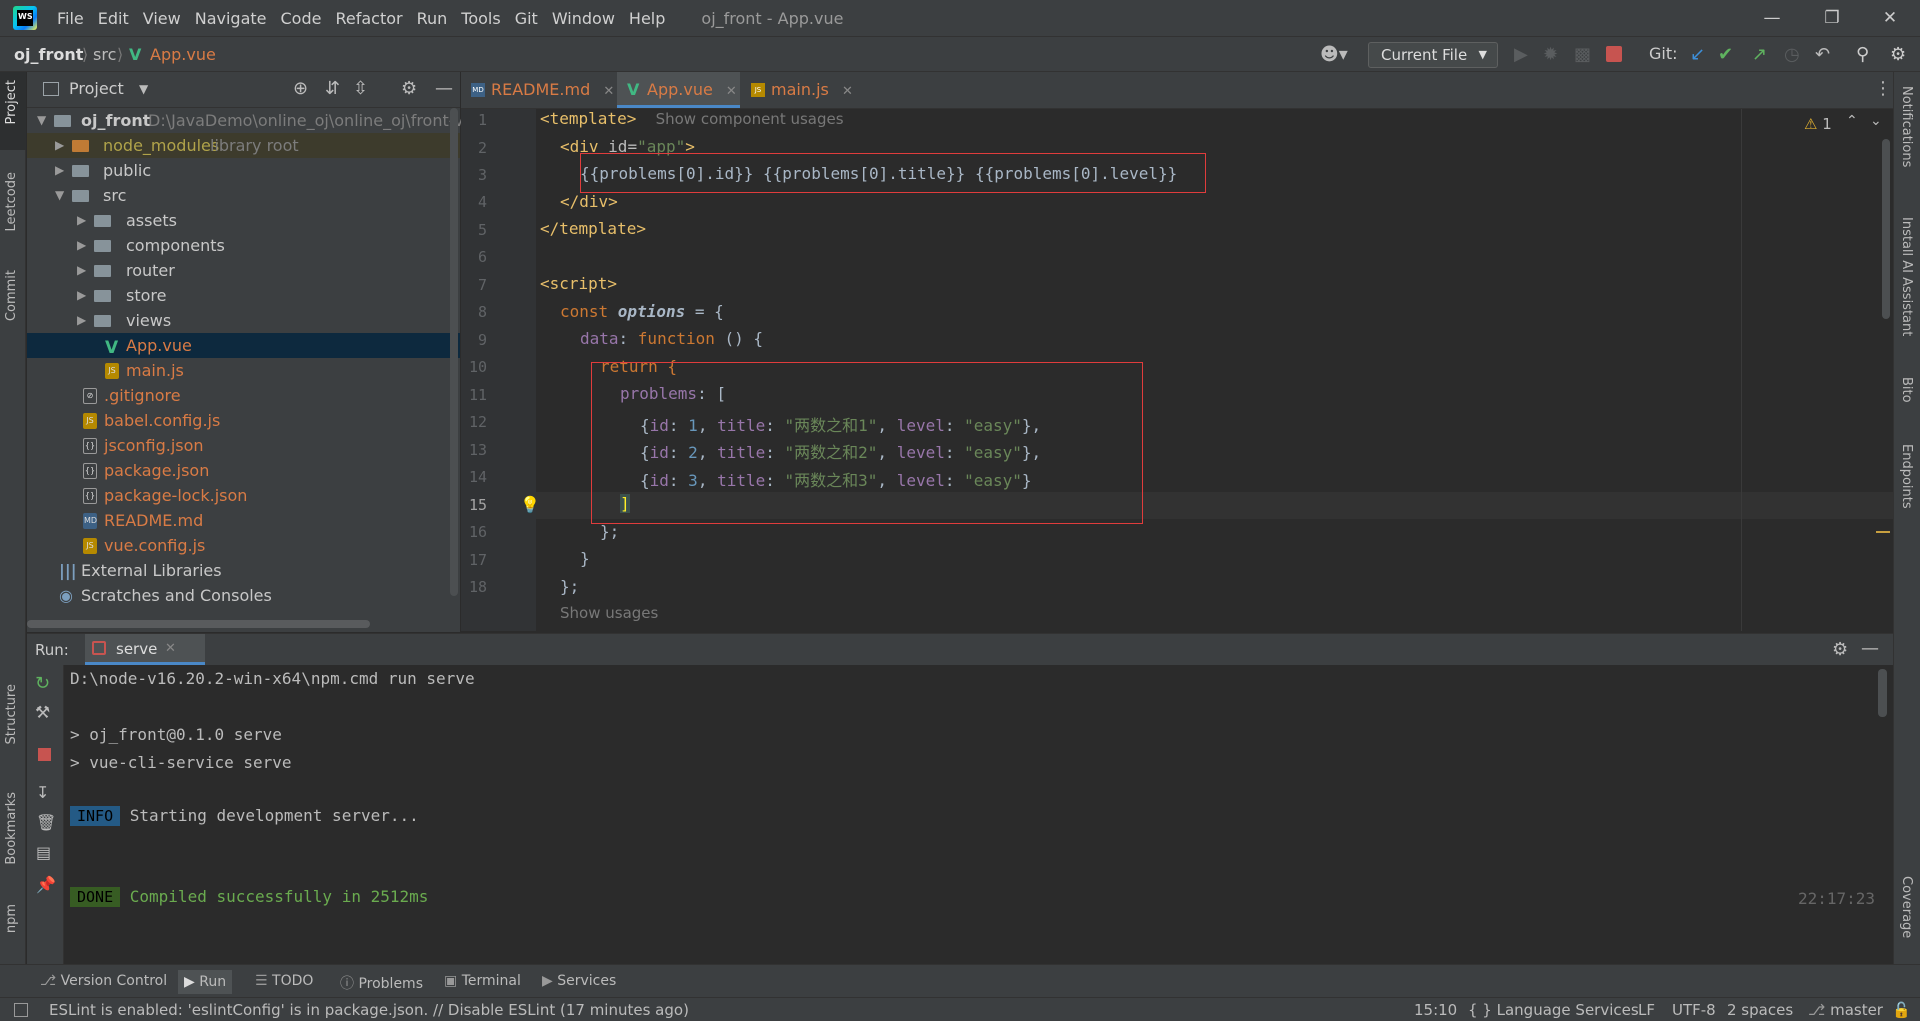 This screenshot has height=1021, width=1920. I want to click on locate-icon: ⊕, so click(300, 88).